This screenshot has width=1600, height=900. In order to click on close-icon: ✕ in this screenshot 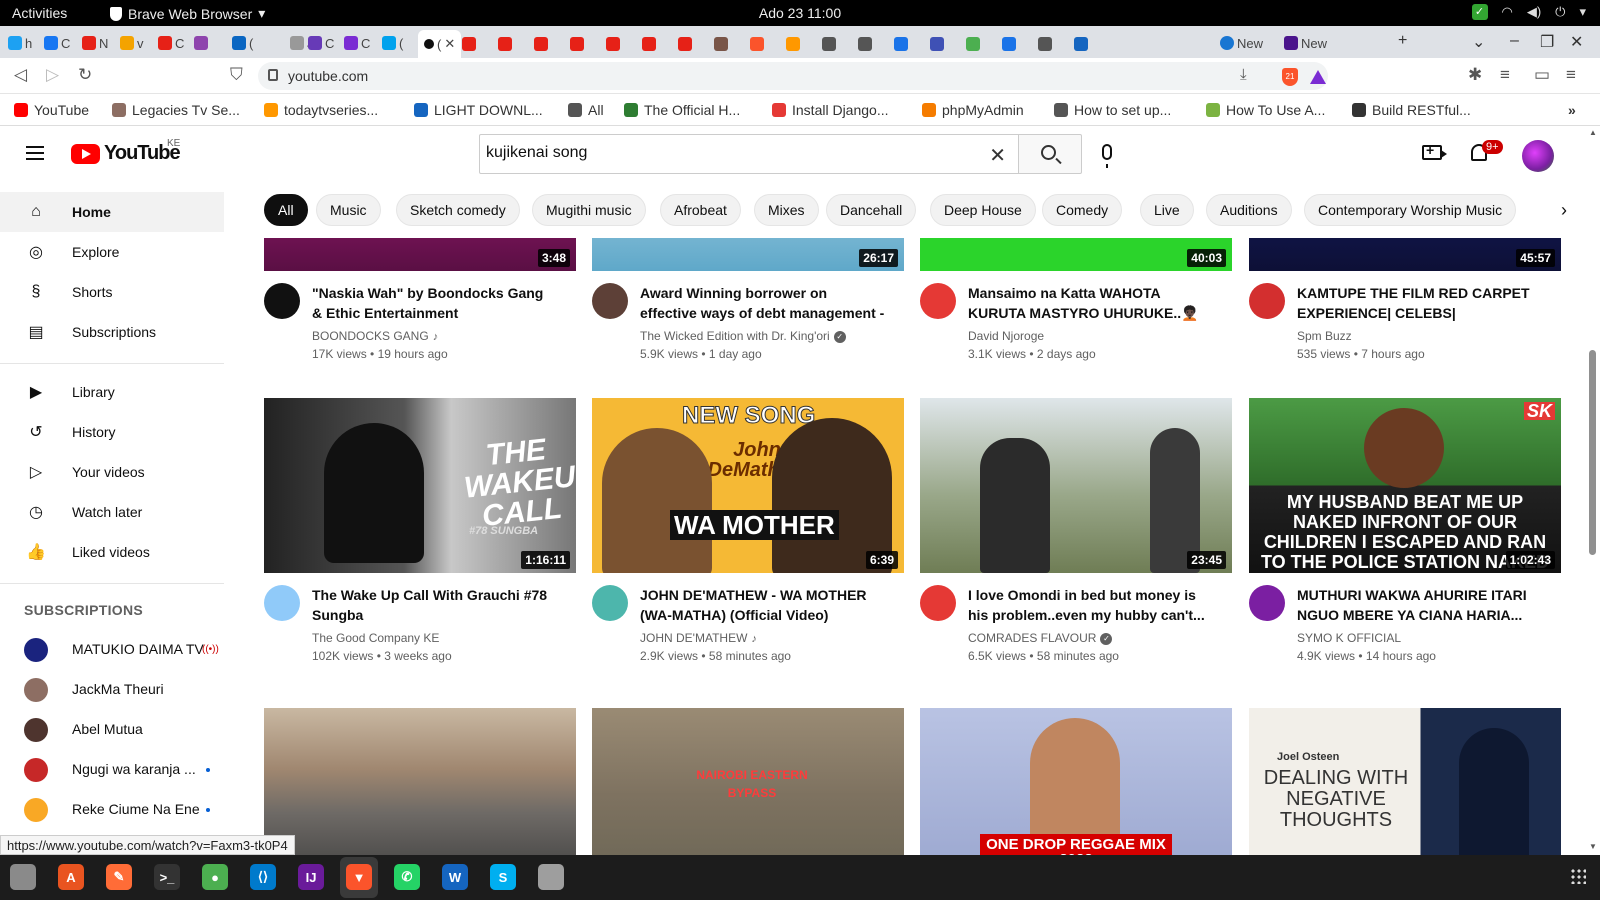, I will do `click(449, 44)`.